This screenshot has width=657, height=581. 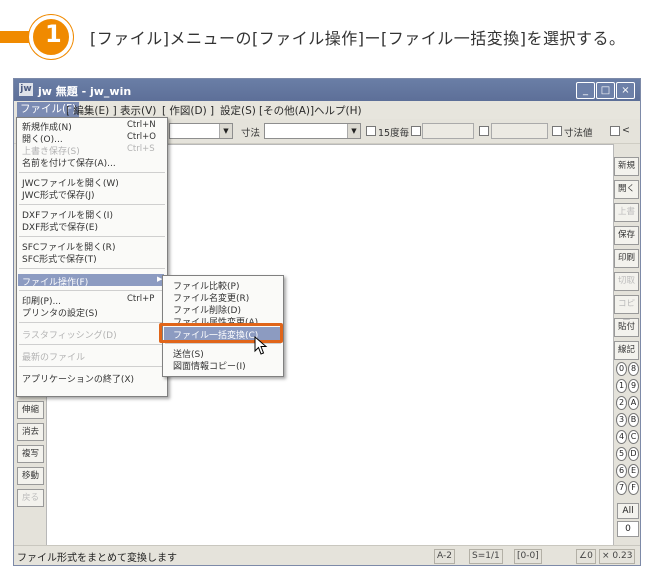 I want to click on menu-edit: [ 編集(E) ], so click(x=91, y=110).